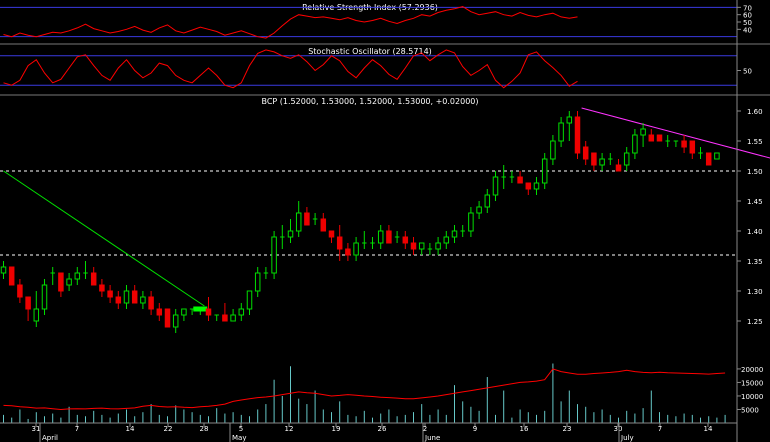 Image resolution: width=770 pixels, height=442 pixels. I want to click on month-label: May, so click(239, 438).